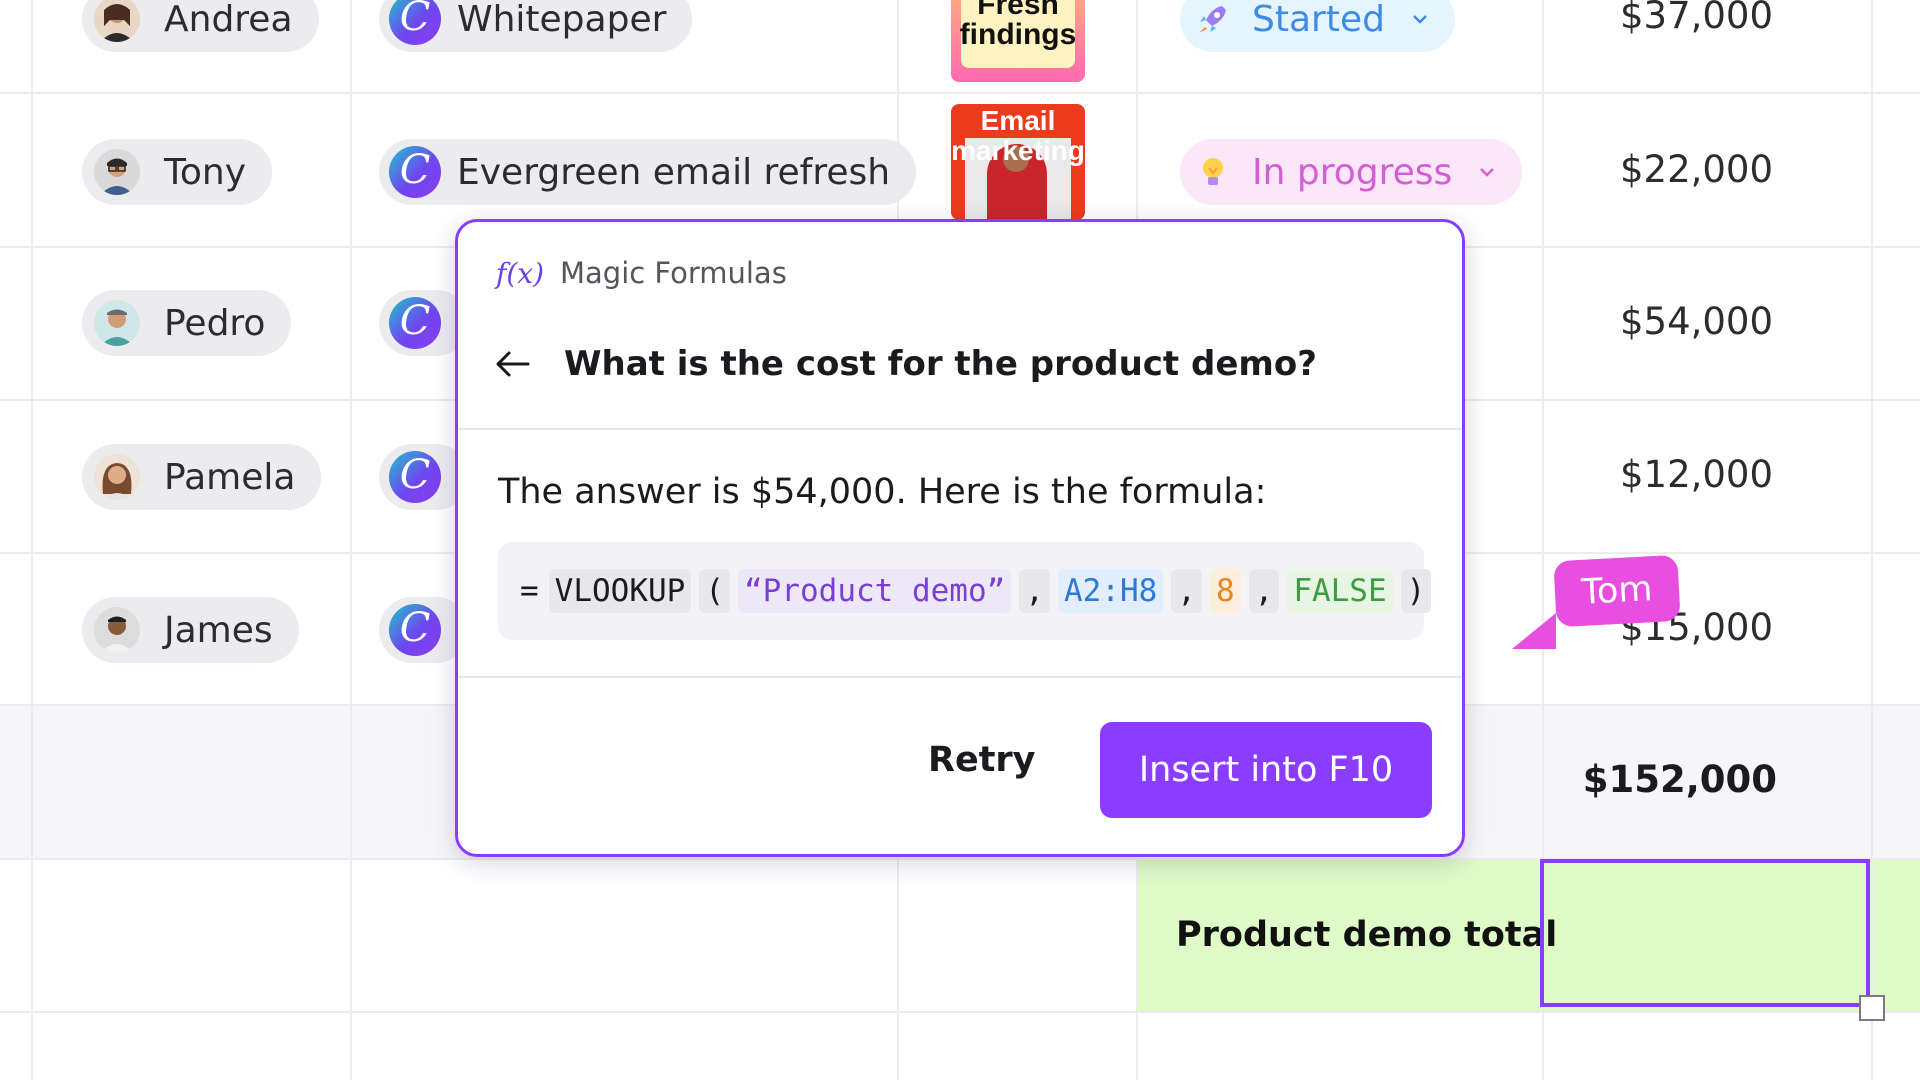 The image size is (1920, 1080). What do you see at coordinates (1696, 18) in the screenshot?
I see `amount-cell: $37,000` at bounding box center [1696, 18].